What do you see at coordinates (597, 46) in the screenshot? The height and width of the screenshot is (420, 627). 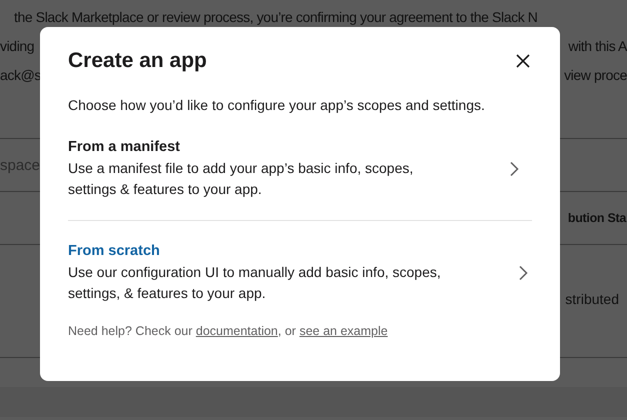 I see `background-text: with this A` at bounding box center [597, 46].